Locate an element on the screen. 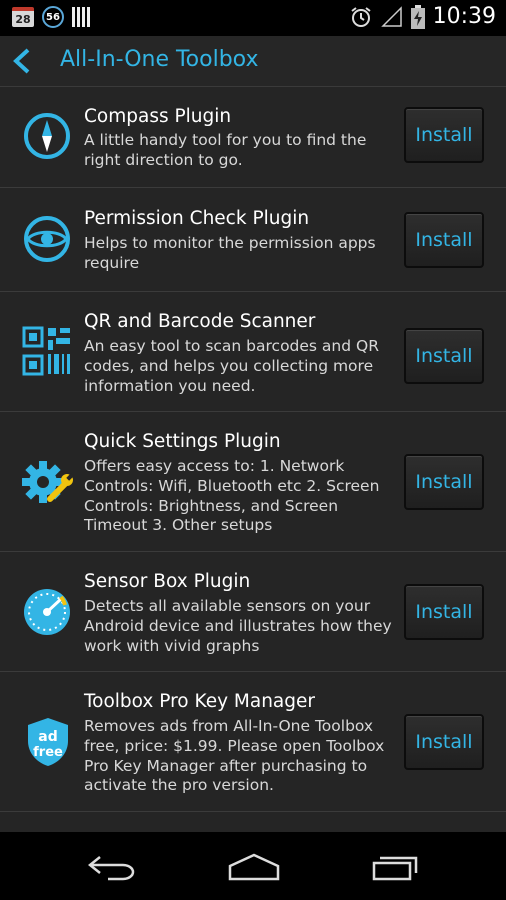 The width and height of the screenshot is (506, 900). calendar-day: 28 is located at coordinates (23, 19).